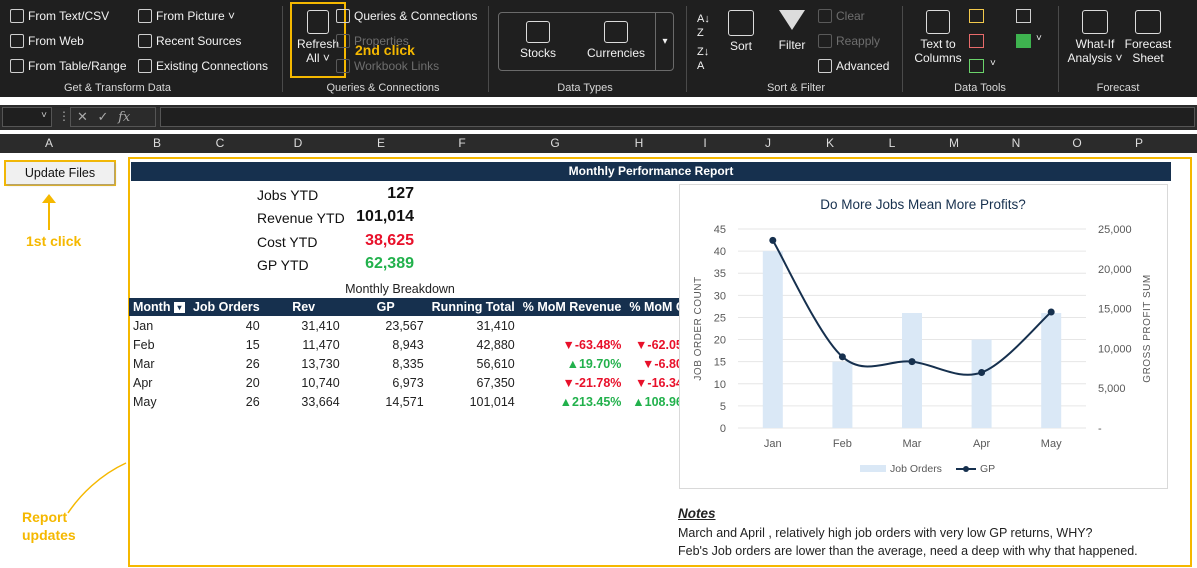  I want to click on column-header-d: D, so click(298, 143).